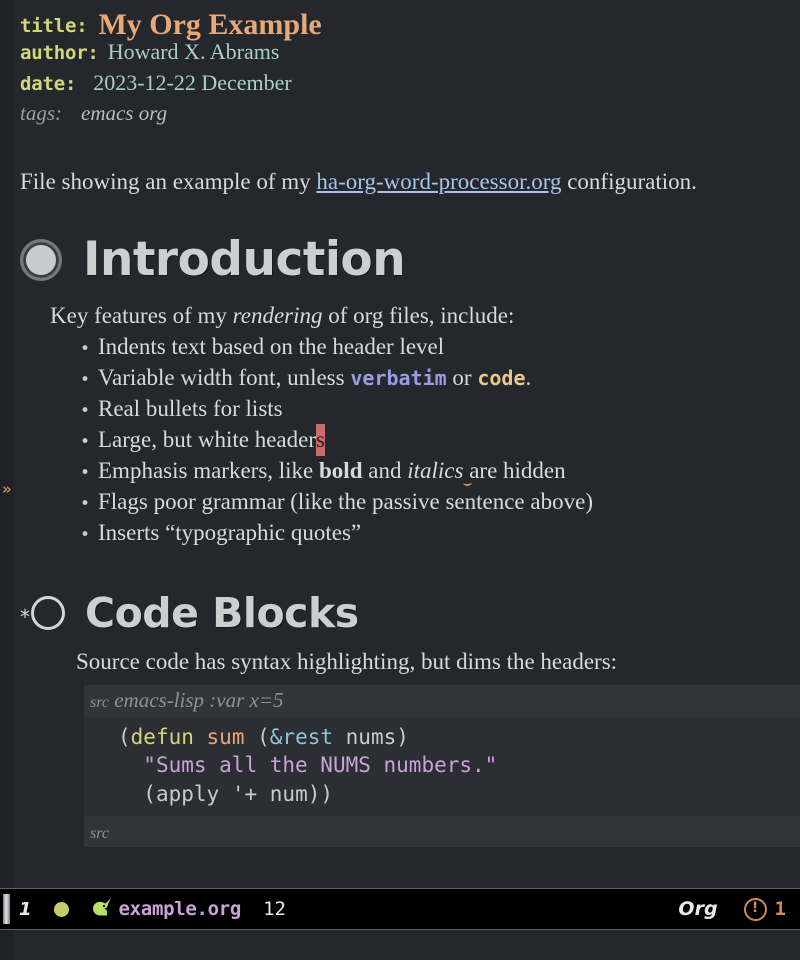 The width and height of the screenshot is (800, 960). Describe the element at coordinates (274, 909) in the screenshot. I see `buffer-position: 12` at that location.